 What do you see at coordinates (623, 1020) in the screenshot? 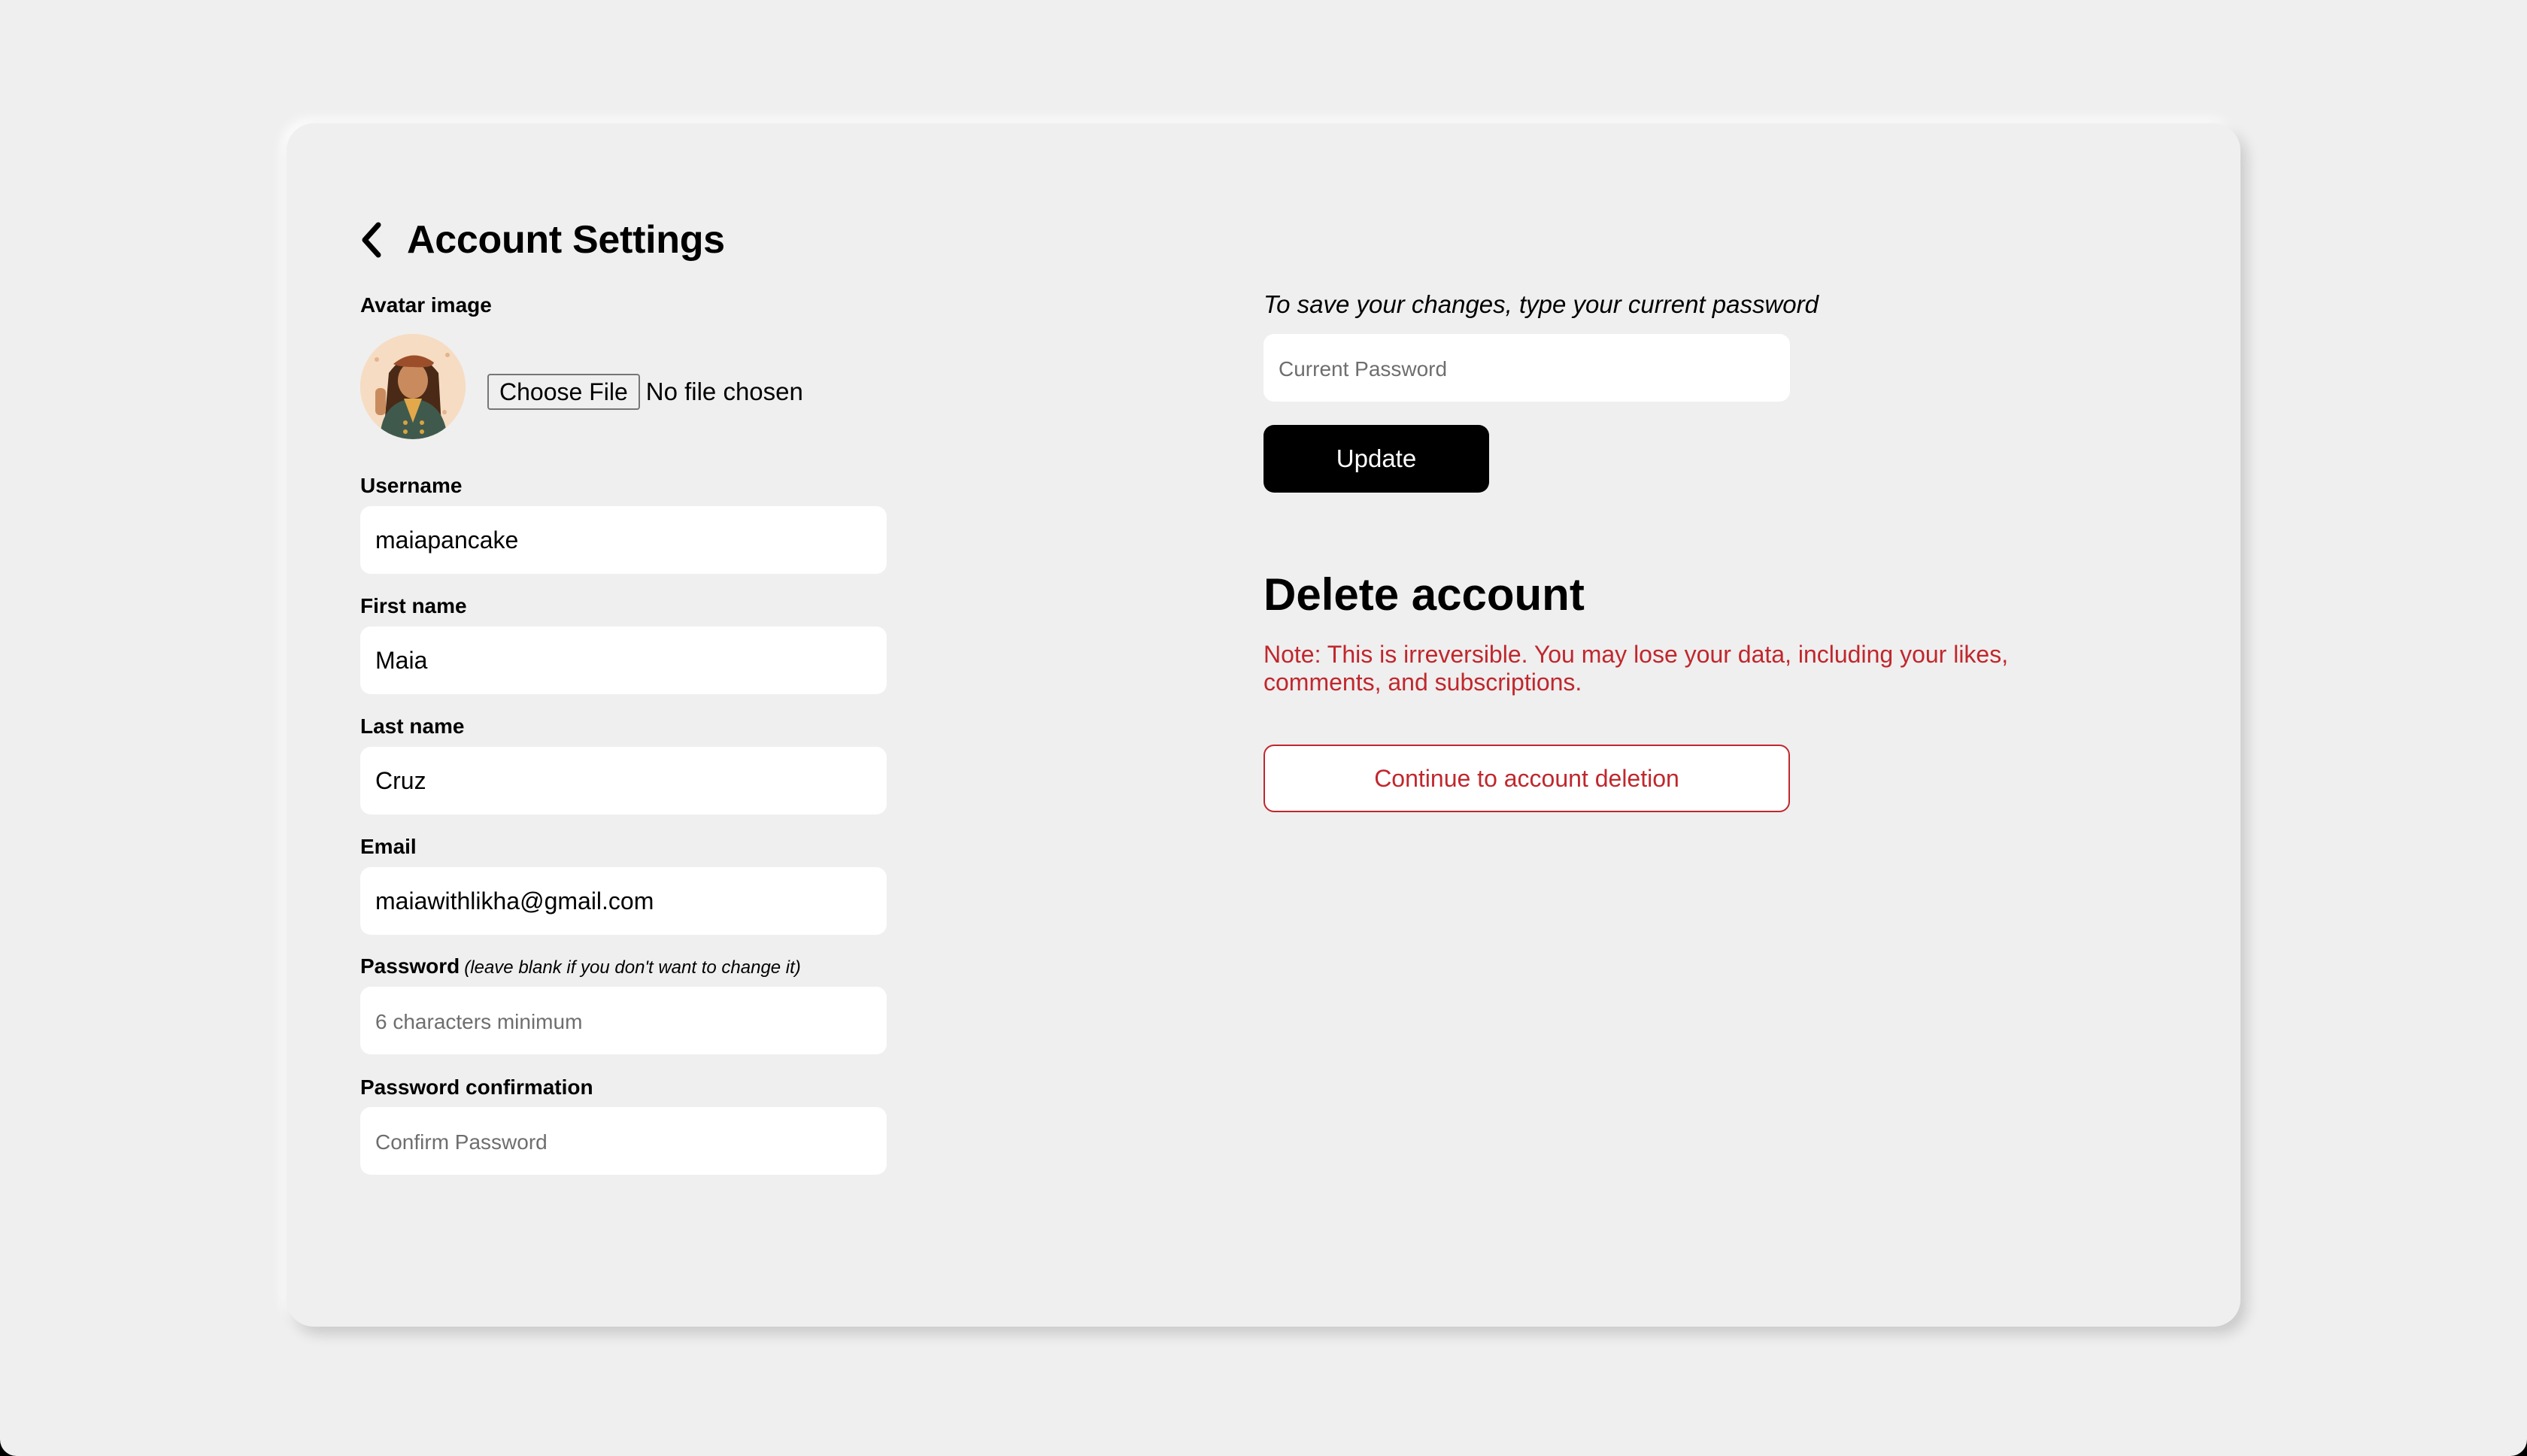
I see `password-input` at bounding box center [623, 1020].